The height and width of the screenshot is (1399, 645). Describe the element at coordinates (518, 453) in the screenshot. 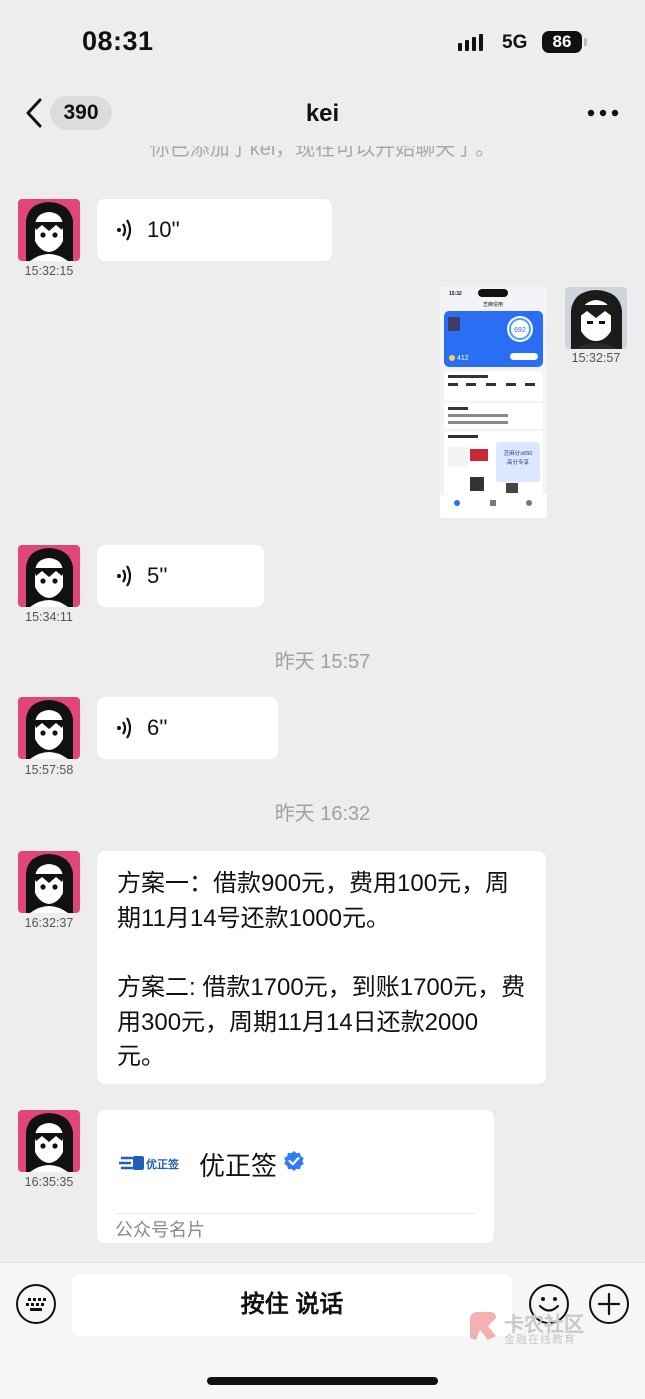

I see `shot-banner: 芝麻分≥650` at that location.